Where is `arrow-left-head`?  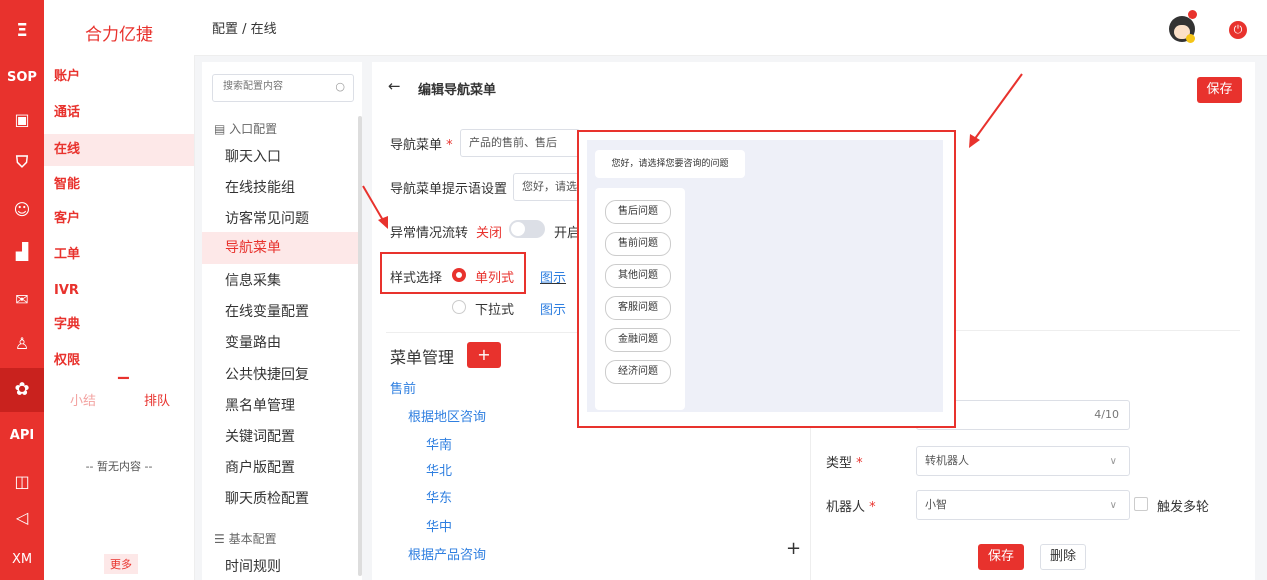 arrow-left-head is located at coordinates (383, 222).